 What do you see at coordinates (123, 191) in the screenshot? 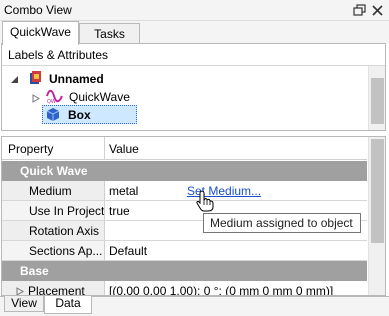
I see `property-value: metal` at bounding box center [123, 191].